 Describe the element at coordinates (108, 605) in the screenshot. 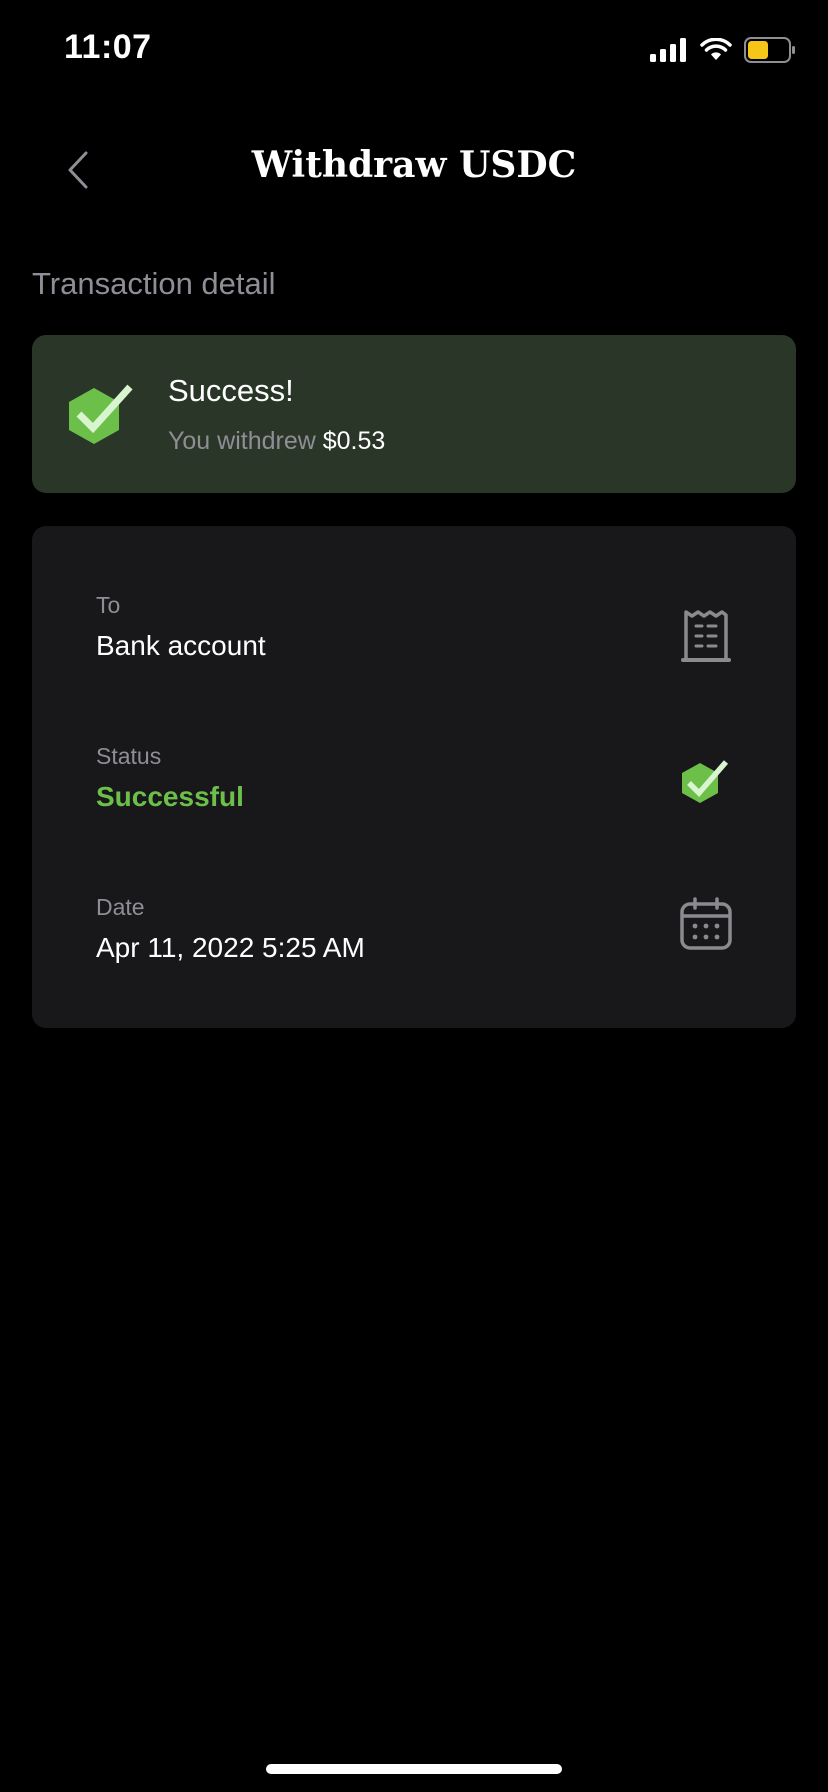

I see `to-label: To` at that location.